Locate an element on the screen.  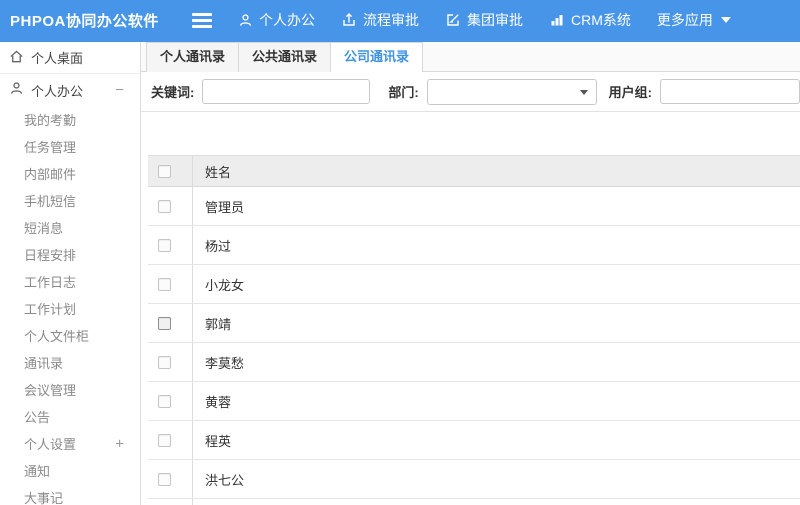
sidebar-item-label: 工作计划 is located at coordinates (50, 309).